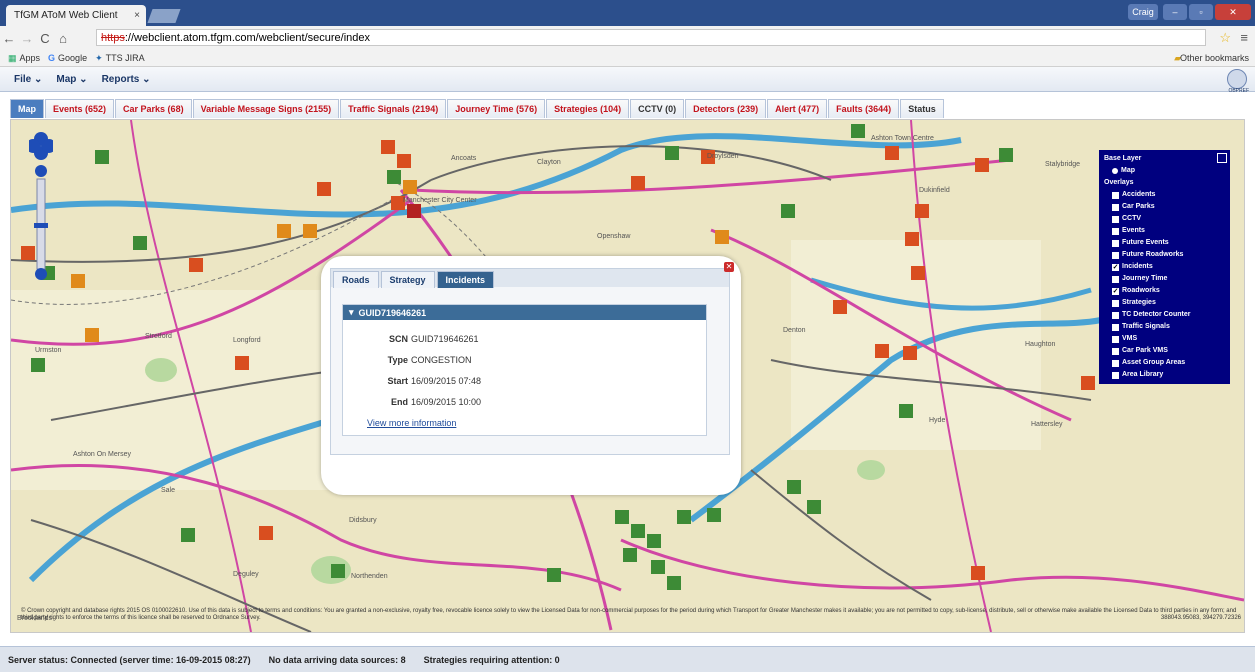 This screenshot has width=1255, height=672. Describe the element at coordinates (351, 312) in the screenshot. I see `collapse-icon: ▾` at that location.